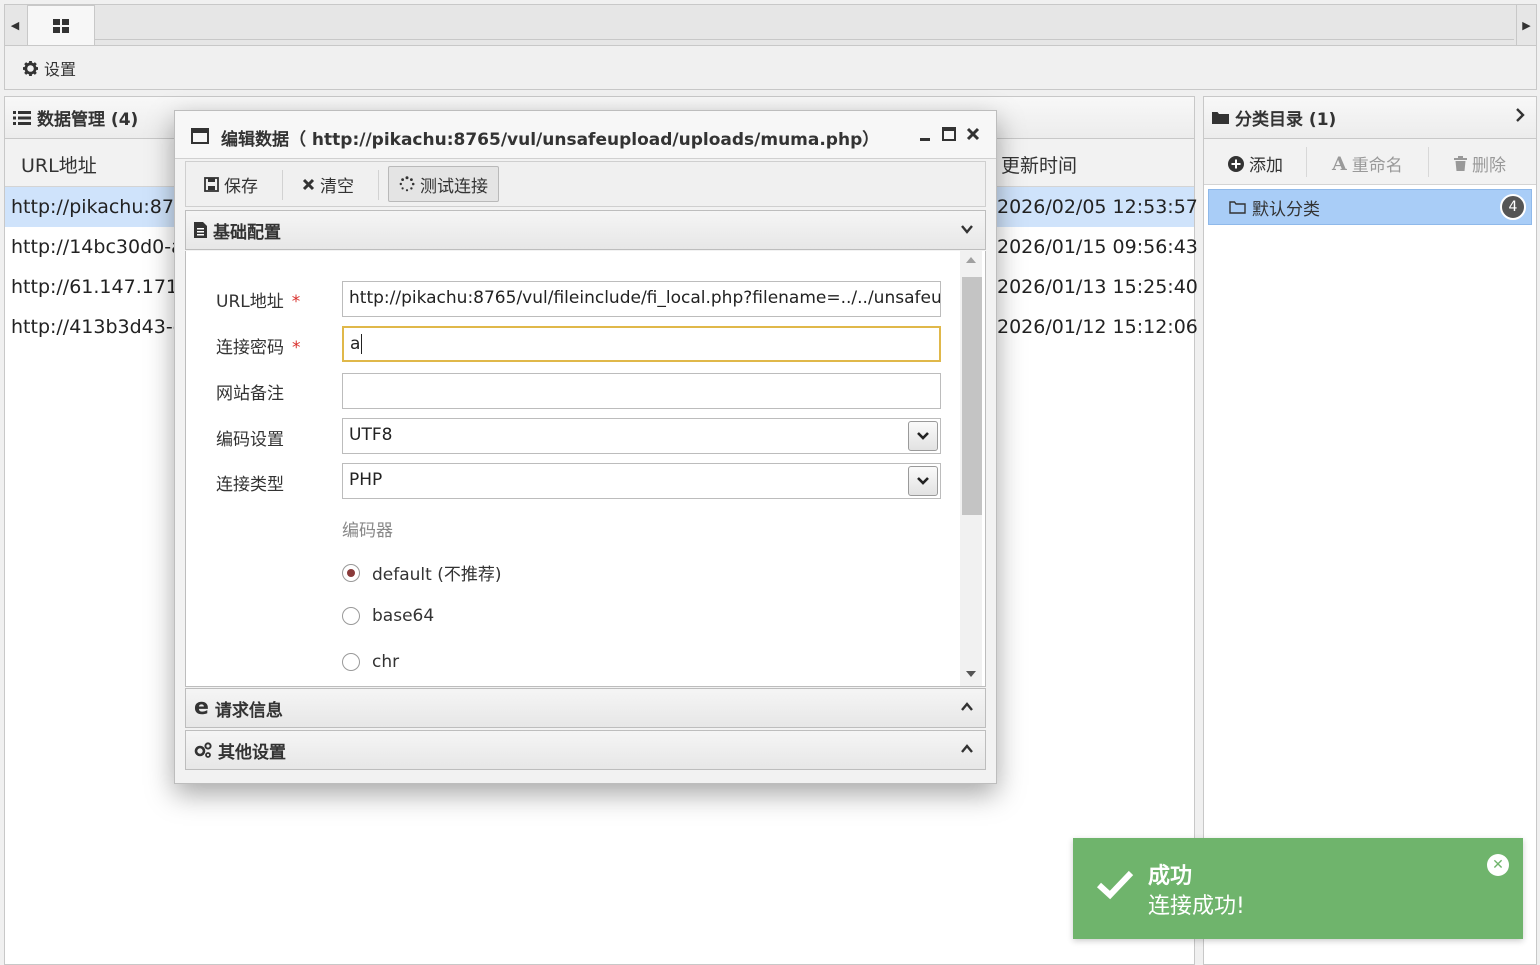  I want to click on section-request-info: e 请求信息, so click(585, 708).